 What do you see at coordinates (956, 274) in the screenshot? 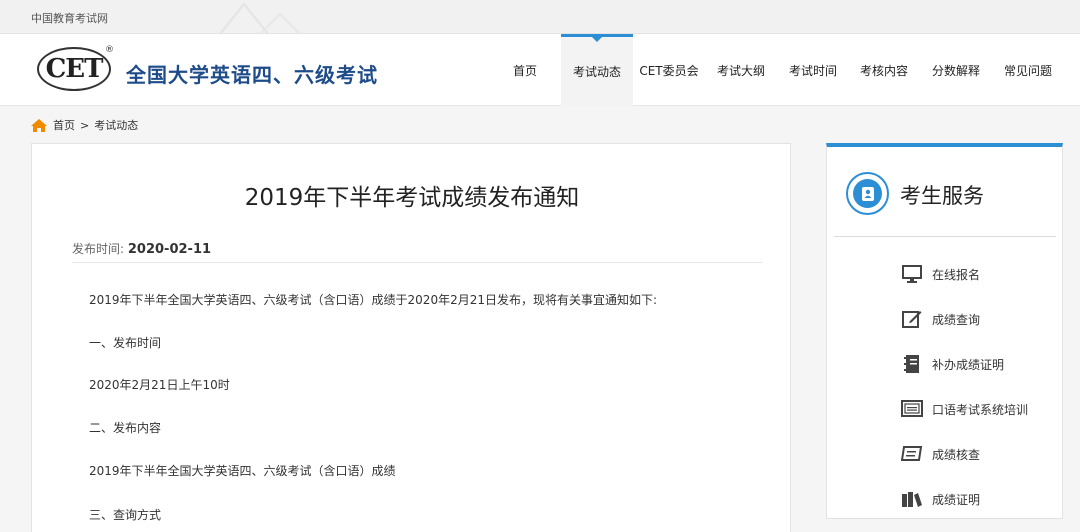
I see `service-label: 在线报名` at bounding box center [956, 274].